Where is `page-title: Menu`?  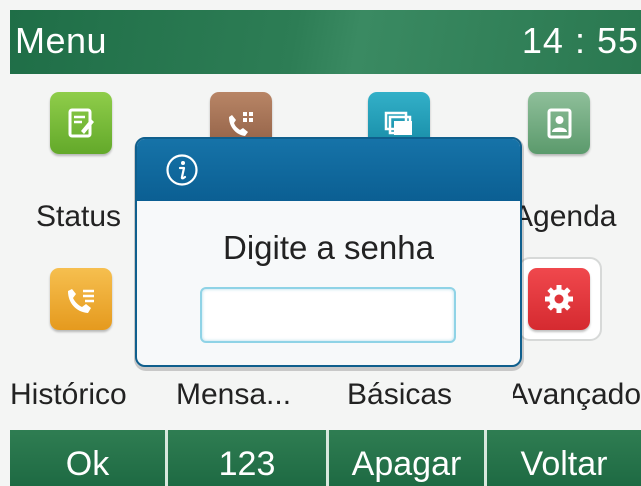
page-title: Menu is located at coordinates (61, 40).